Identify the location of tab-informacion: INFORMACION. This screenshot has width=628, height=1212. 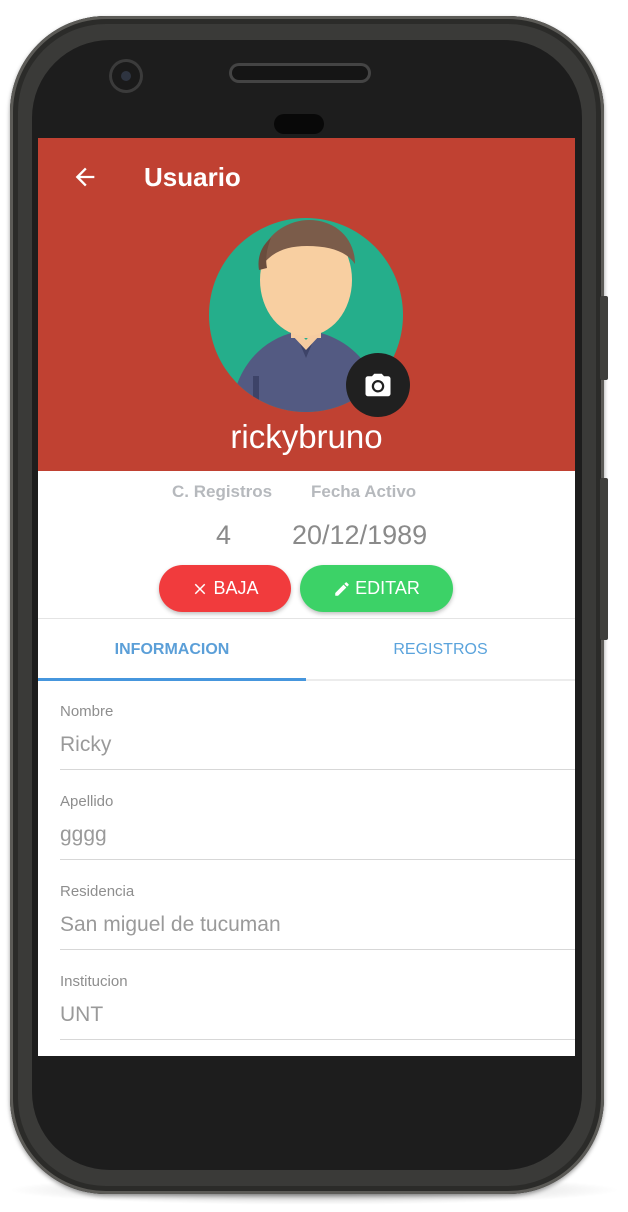
(172, 650).